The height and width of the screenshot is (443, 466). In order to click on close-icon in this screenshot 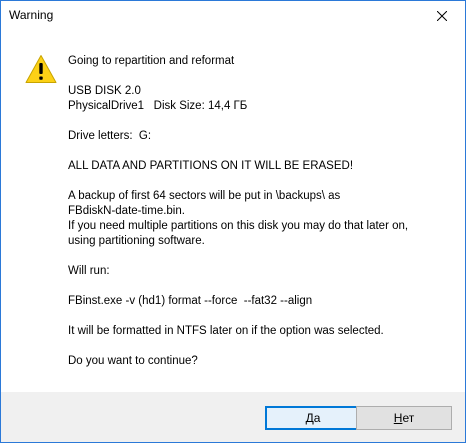, I will do `click(442, 16)`.